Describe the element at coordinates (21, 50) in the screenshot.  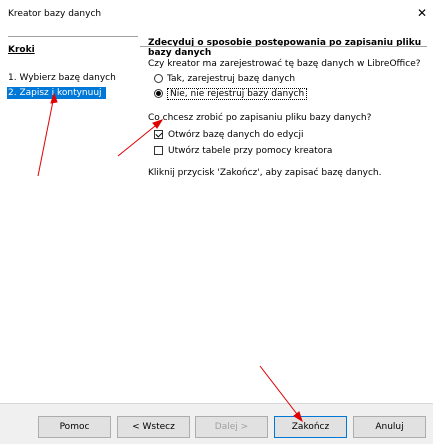
I see `steps-title: Kroki` at that location.